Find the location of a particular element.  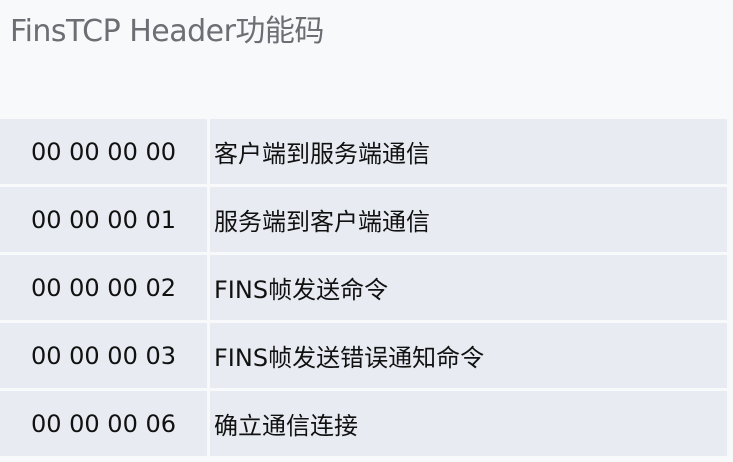

function-description: 客户端到服务端通信 is located at coordinates (468, 151).